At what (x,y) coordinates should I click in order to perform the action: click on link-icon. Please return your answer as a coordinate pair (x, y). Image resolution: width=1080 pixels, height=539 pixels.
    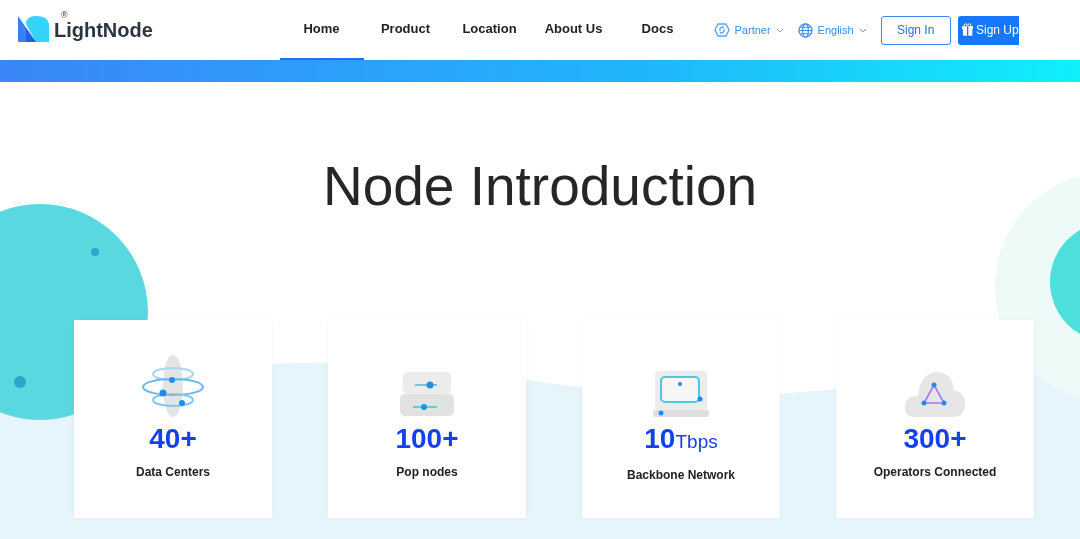
    Looking at the image, I should click on (721, 30).